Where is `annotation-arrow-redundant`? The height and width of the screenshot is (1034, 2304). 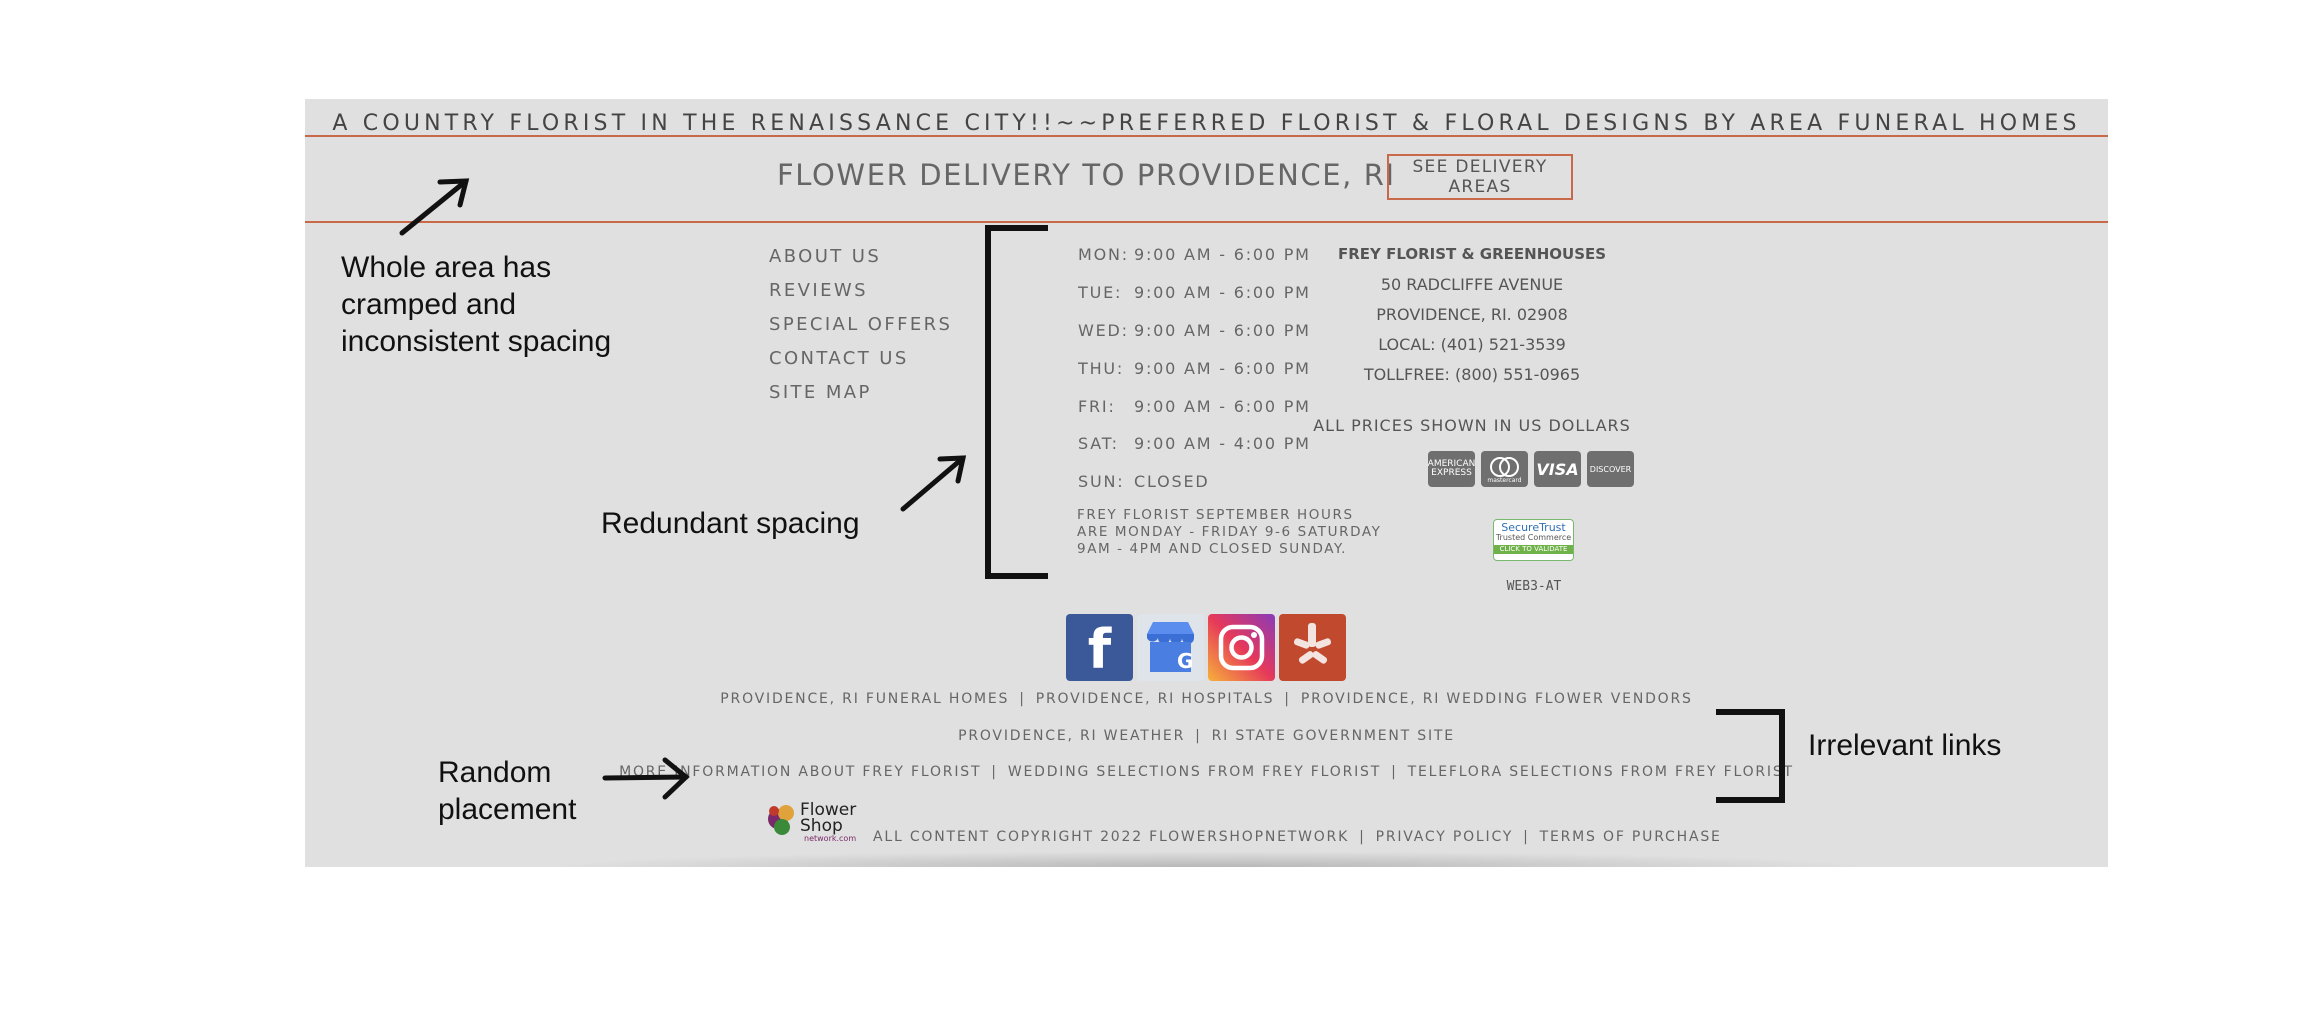 annotation-arrow-redundant is located at coordinates (933, 483).